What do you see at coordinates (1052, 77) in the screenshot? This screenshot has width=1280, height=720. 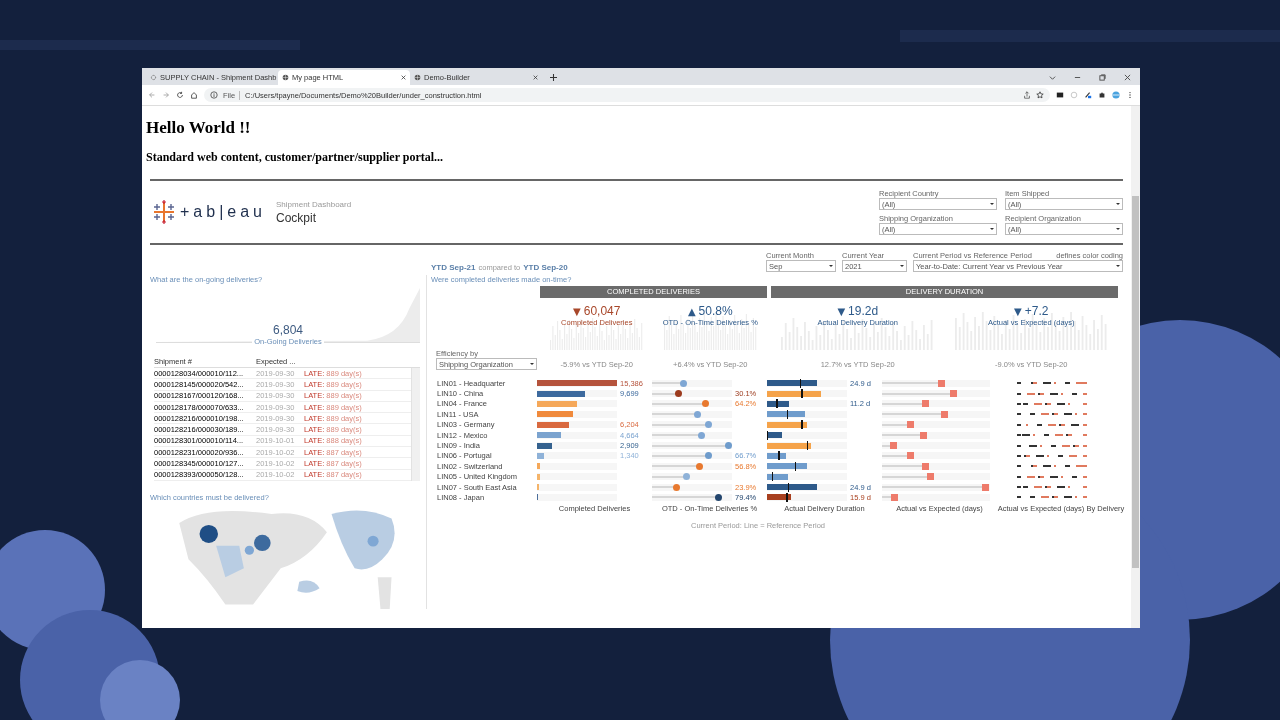 I see `chevron-icon` at bounding box center [1052, 77].